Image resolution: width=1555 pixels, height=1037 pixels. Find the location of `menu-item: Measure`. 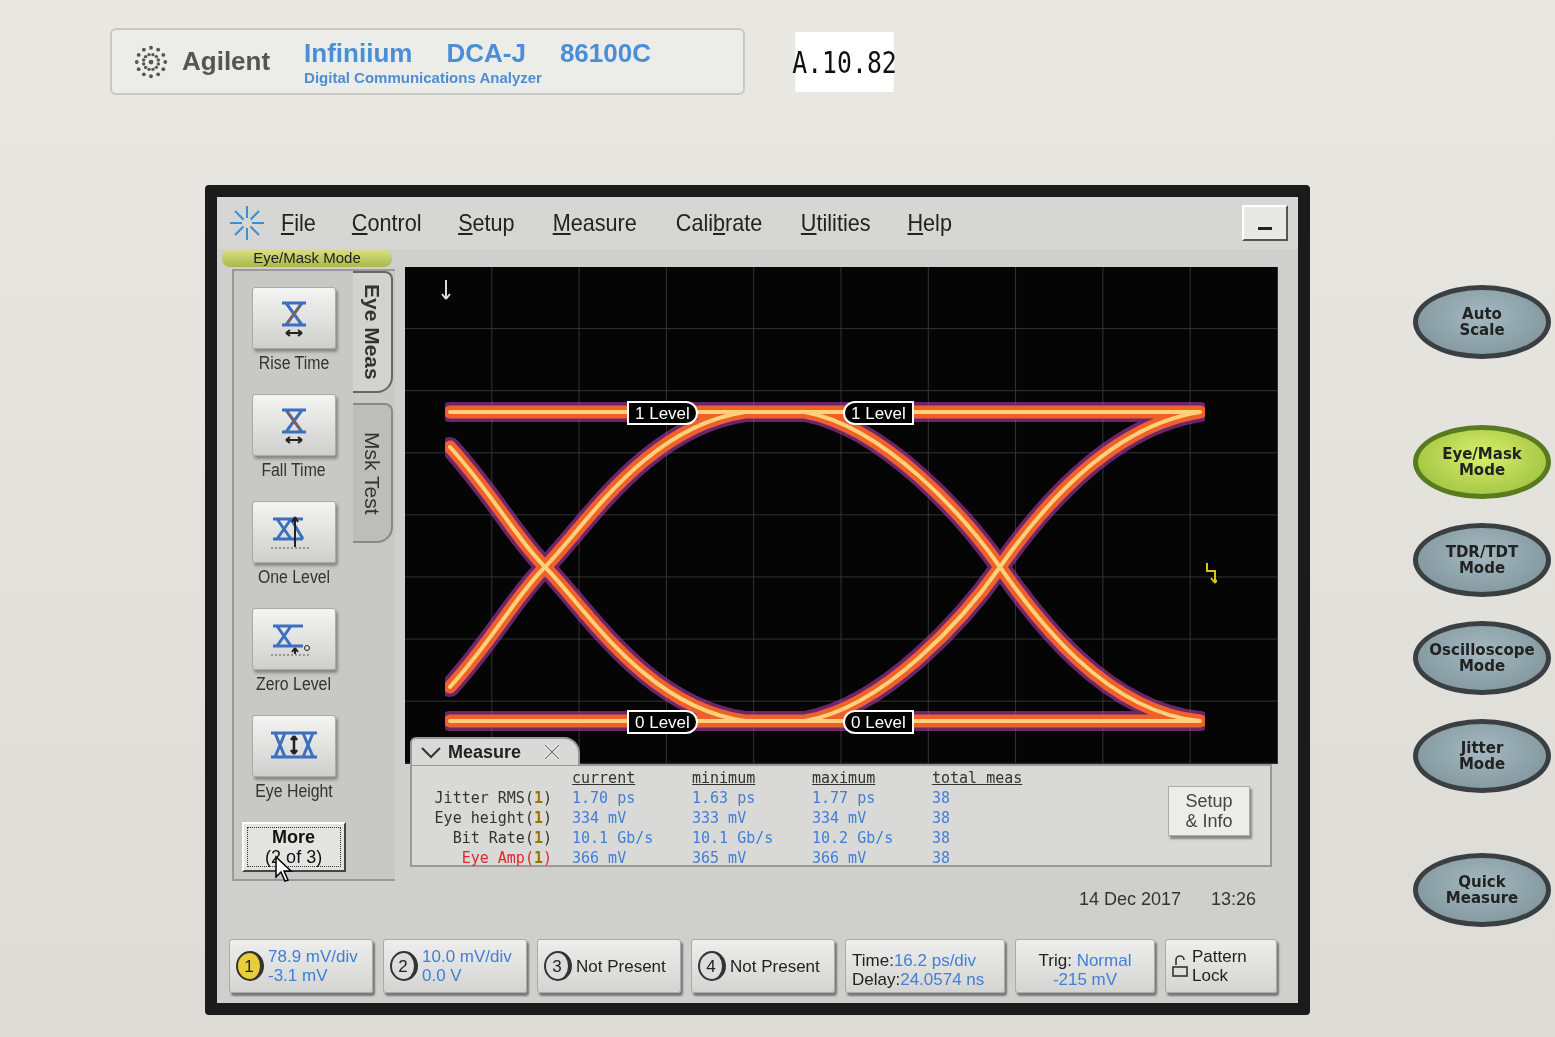

menu-item: Measure is located at coordinates (594, 223).